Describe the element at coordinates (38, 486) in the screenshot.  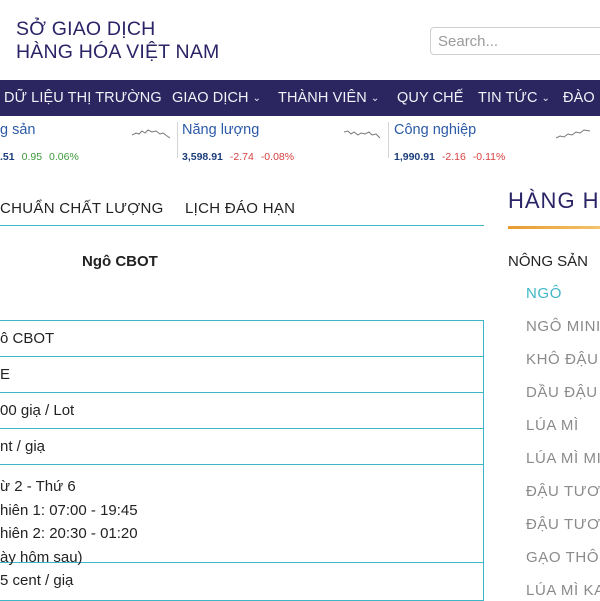
I see `table-cell-text: ừ 2 - Thứ 6` at that location.